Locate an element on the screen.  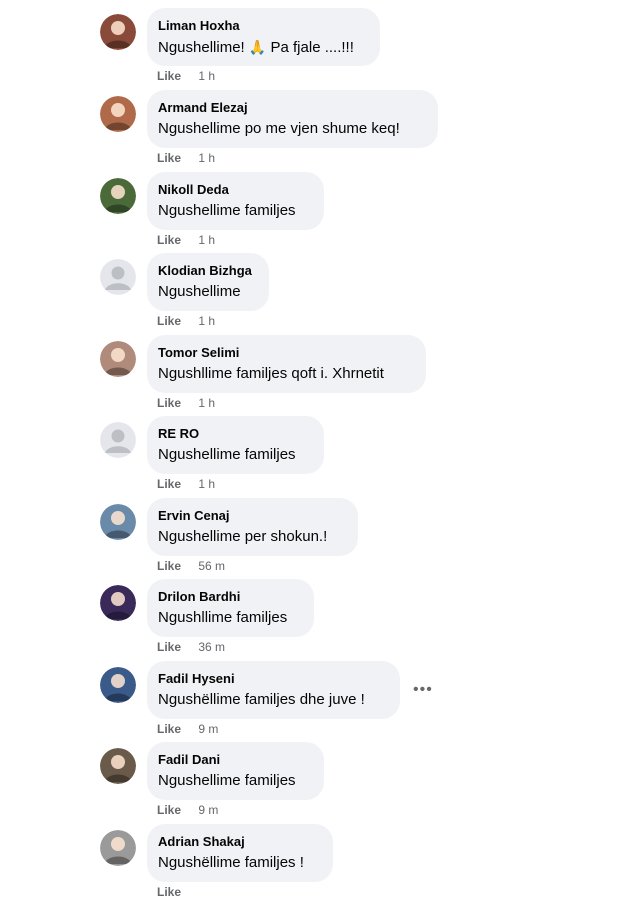
comment-item: RE RO Ngushellime familjes Like 1 h is located at coordinates (320, 457).